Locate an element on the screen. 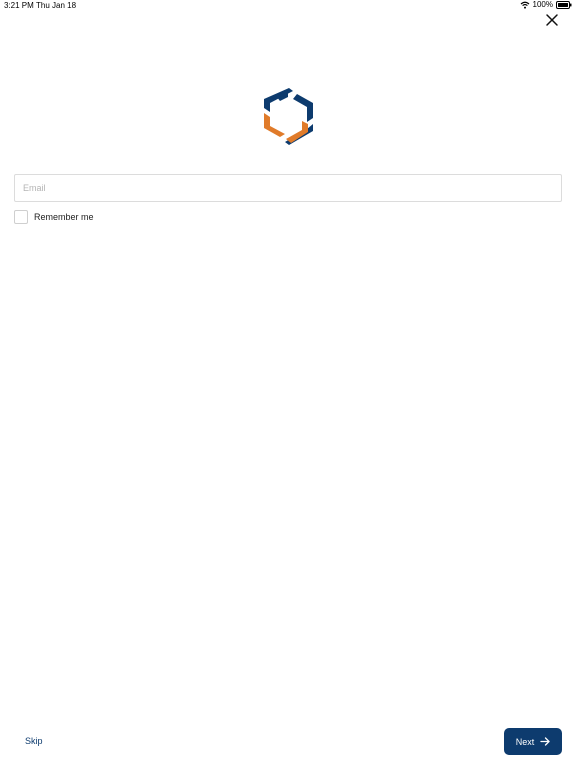 This screenshot has width=576, height=768. hexagon-logo-icon is located at coordinates (288, 117).